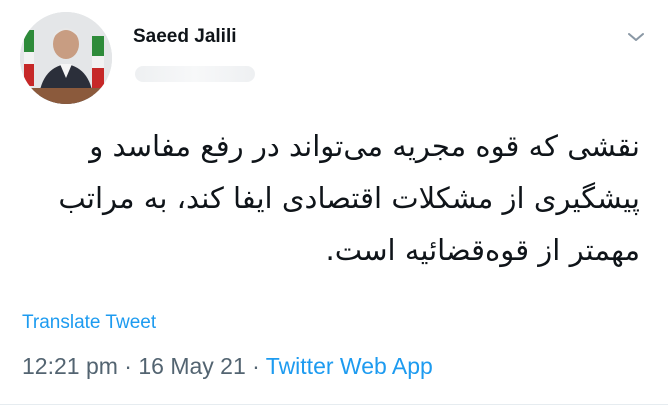 Image resolution: width=668 pixels, height=410 pixels. What do you see at coordinates (191, 366) in the screenshot?
I see `tweet-date: 16 May 21` at bounding box center [191, 366].